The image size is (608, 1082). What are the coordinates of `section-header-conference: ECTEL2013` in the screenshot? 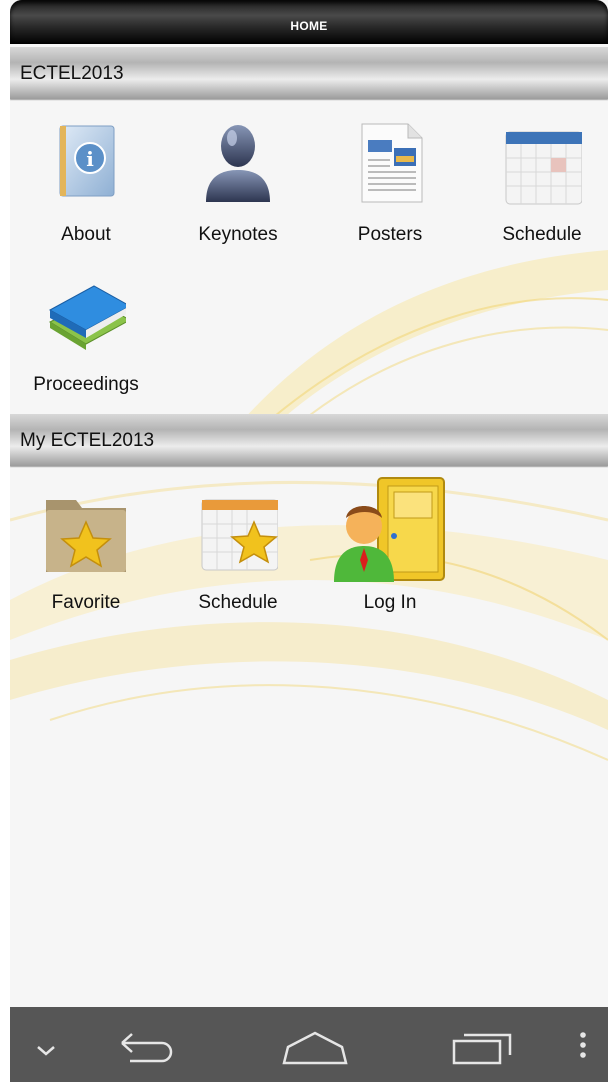 It's located at (309, 73).